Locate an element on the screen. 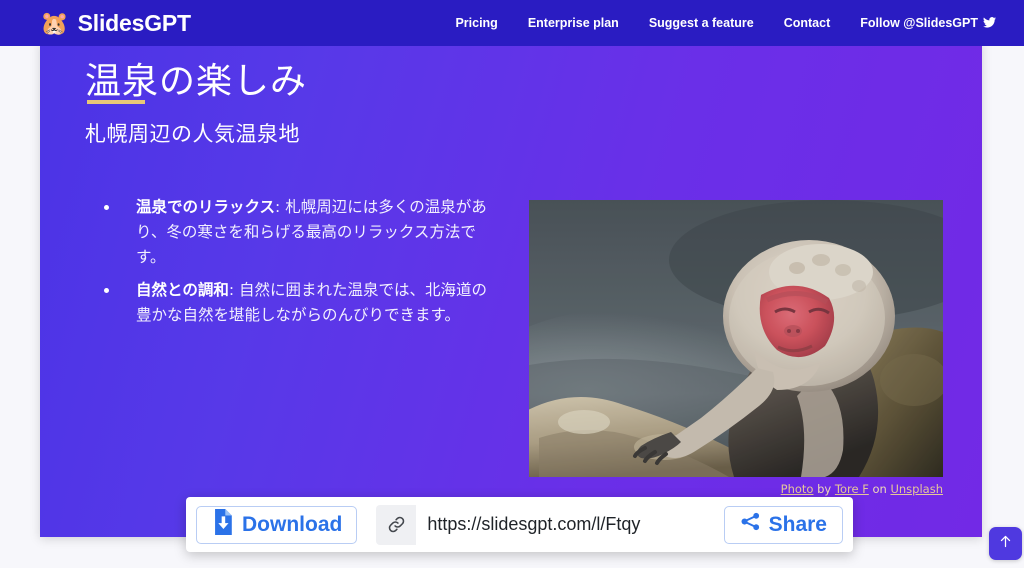 The height and width of the screenshot is (568, 1024). brand-logo: 🐹 SlidesGPT is located at coordinates (115, 23).